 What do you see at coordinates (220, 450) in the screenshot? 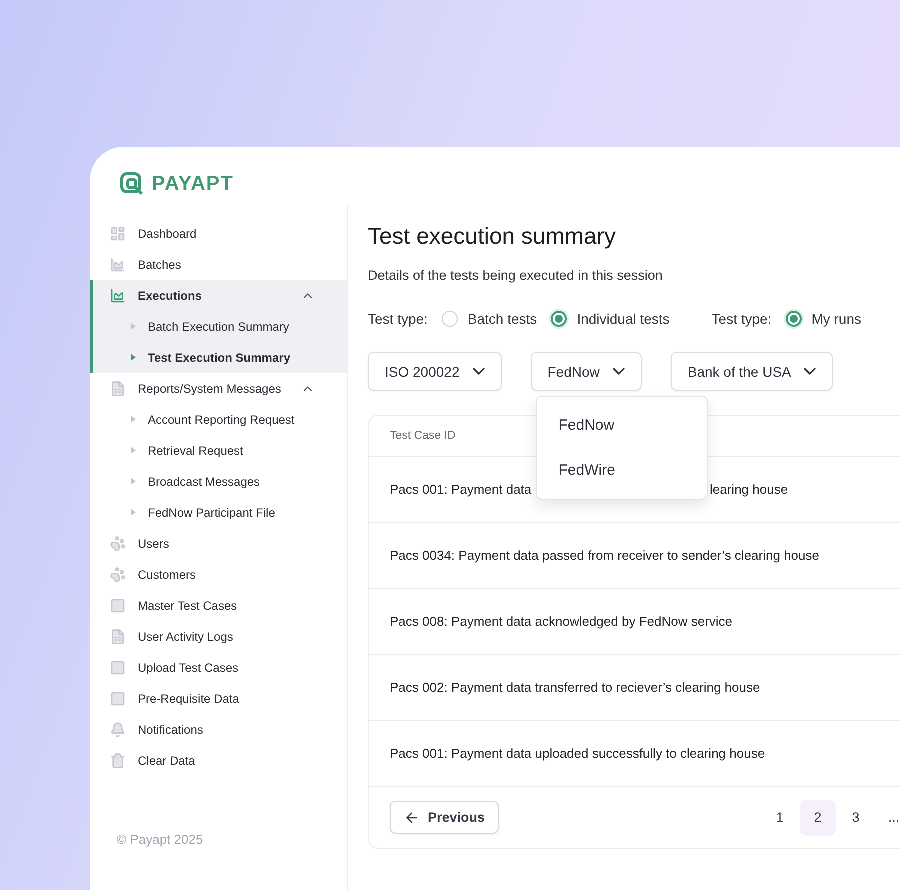
I see `sidebar-subitem: Retrieval Request` at bounding box center [220, 450].